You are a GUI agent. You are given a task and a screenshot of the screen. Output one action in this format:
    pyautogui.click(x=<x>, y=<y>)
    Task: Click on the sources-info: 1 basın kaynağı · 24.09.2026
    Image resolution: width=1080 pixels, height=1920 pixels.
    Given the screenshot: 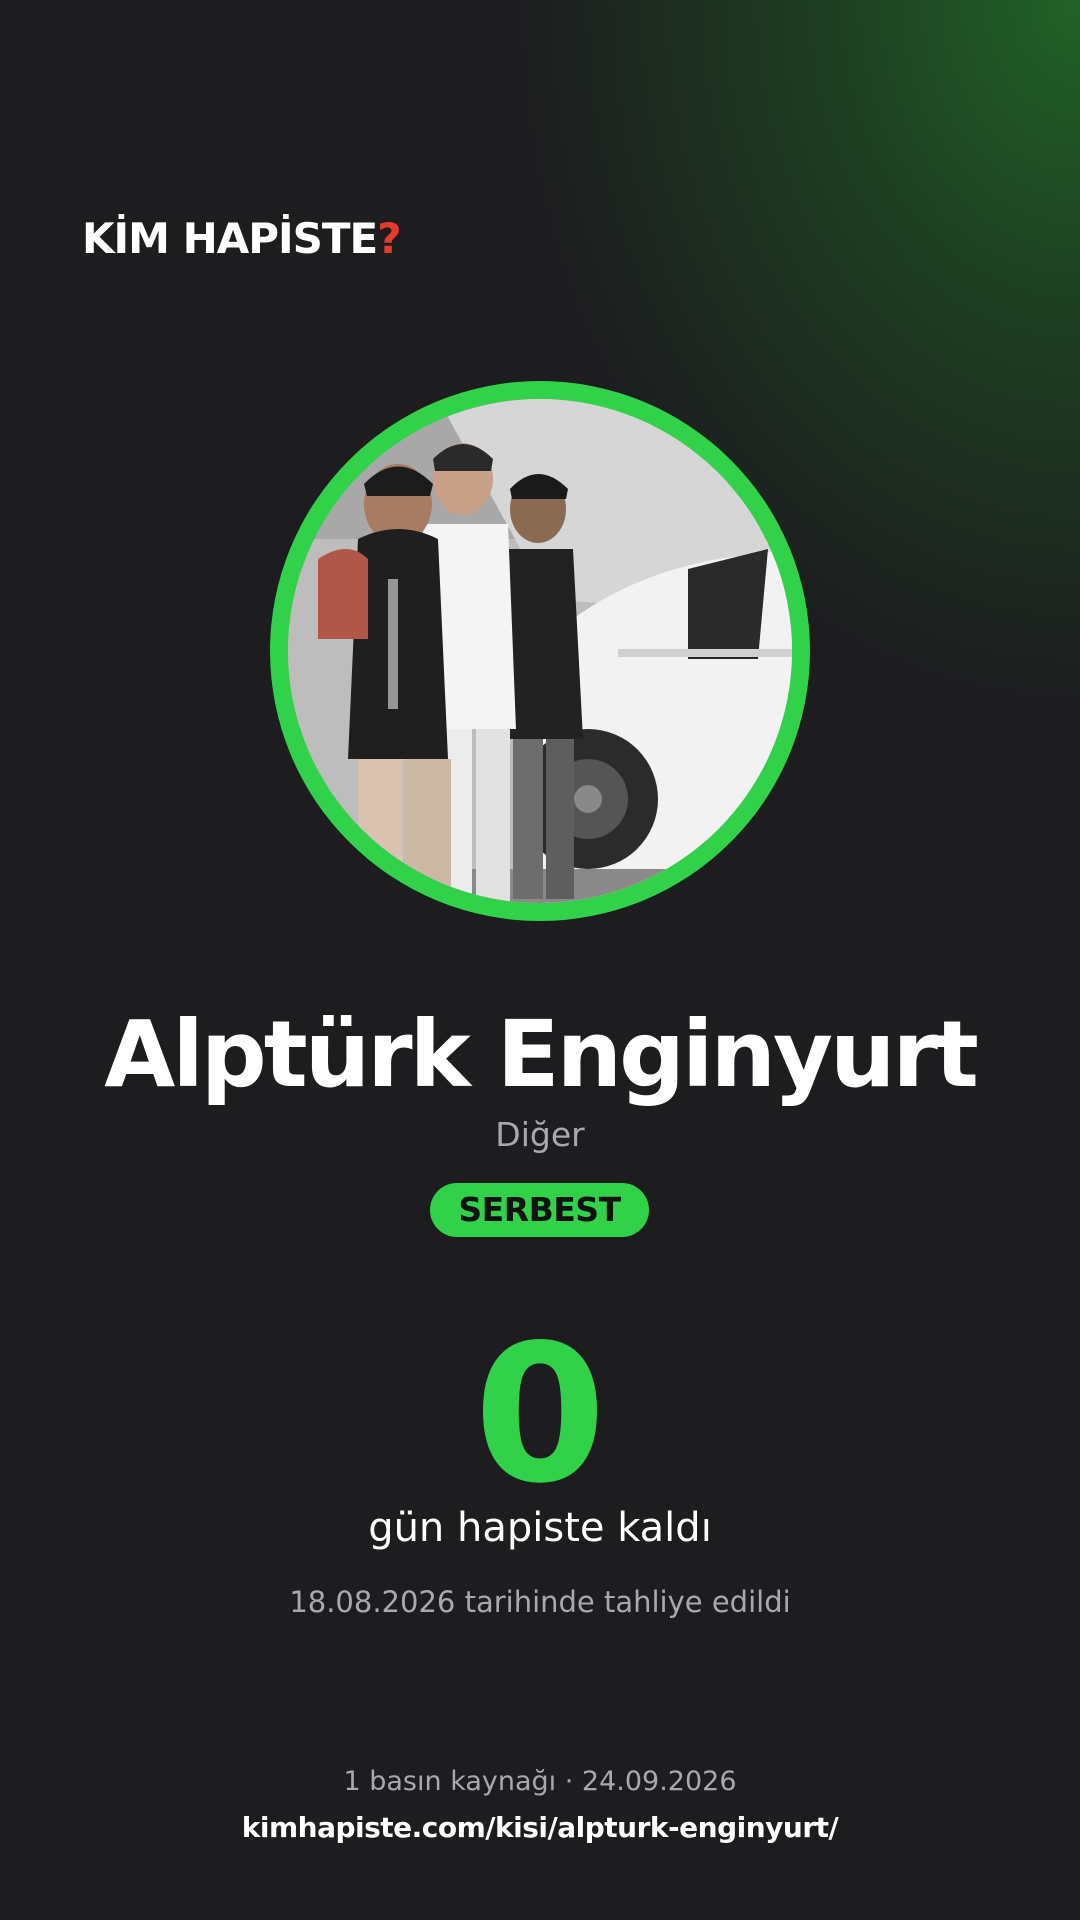 What is the action you would take?
    pyautogui.click(x=540, y=1781)
    